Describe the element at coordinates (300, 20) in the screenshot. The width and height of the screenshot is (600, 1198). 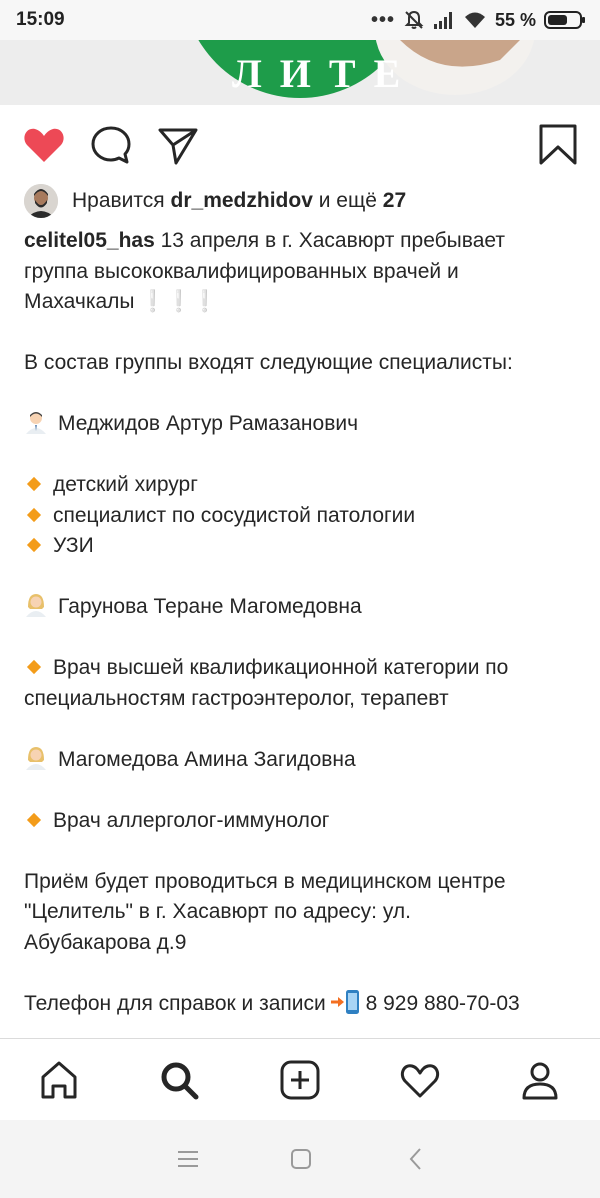
I see `status-bar: 15:09 ••• 55 %` at that location.